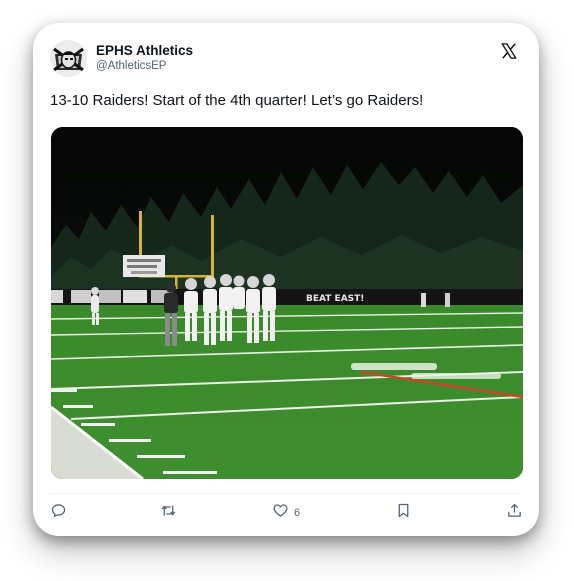 The height and width of the screenshot is (581, 574). Describe the element at coordinates (144, 51) in the screenshot. I see `display-name: EPHS Athletics` at that location.